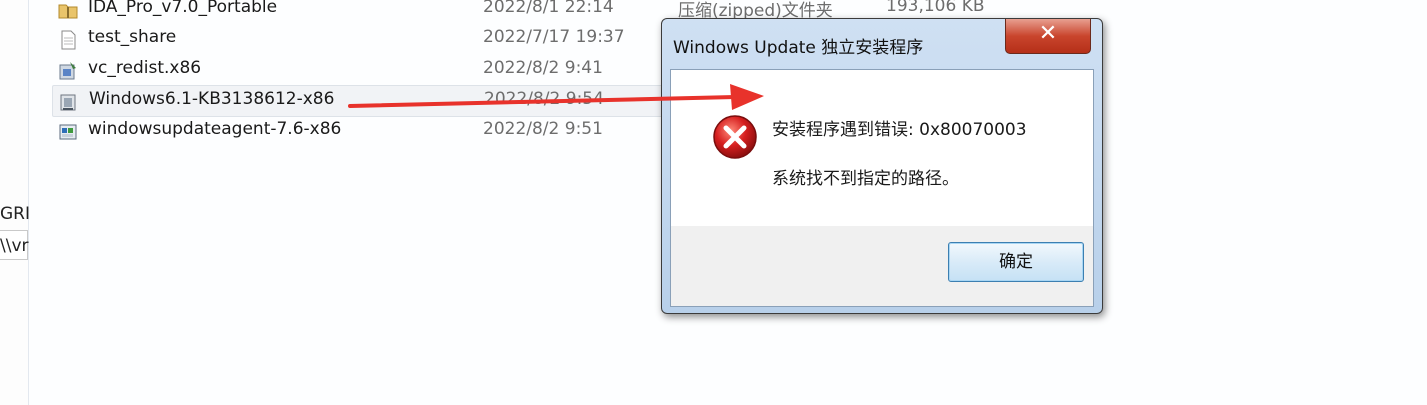 This screenshot has width=1427, height=405. What do you see at coordinates (556, 97) in the screenshot?
I see `red-arrow-annotation` at bounding box center [556, 97].